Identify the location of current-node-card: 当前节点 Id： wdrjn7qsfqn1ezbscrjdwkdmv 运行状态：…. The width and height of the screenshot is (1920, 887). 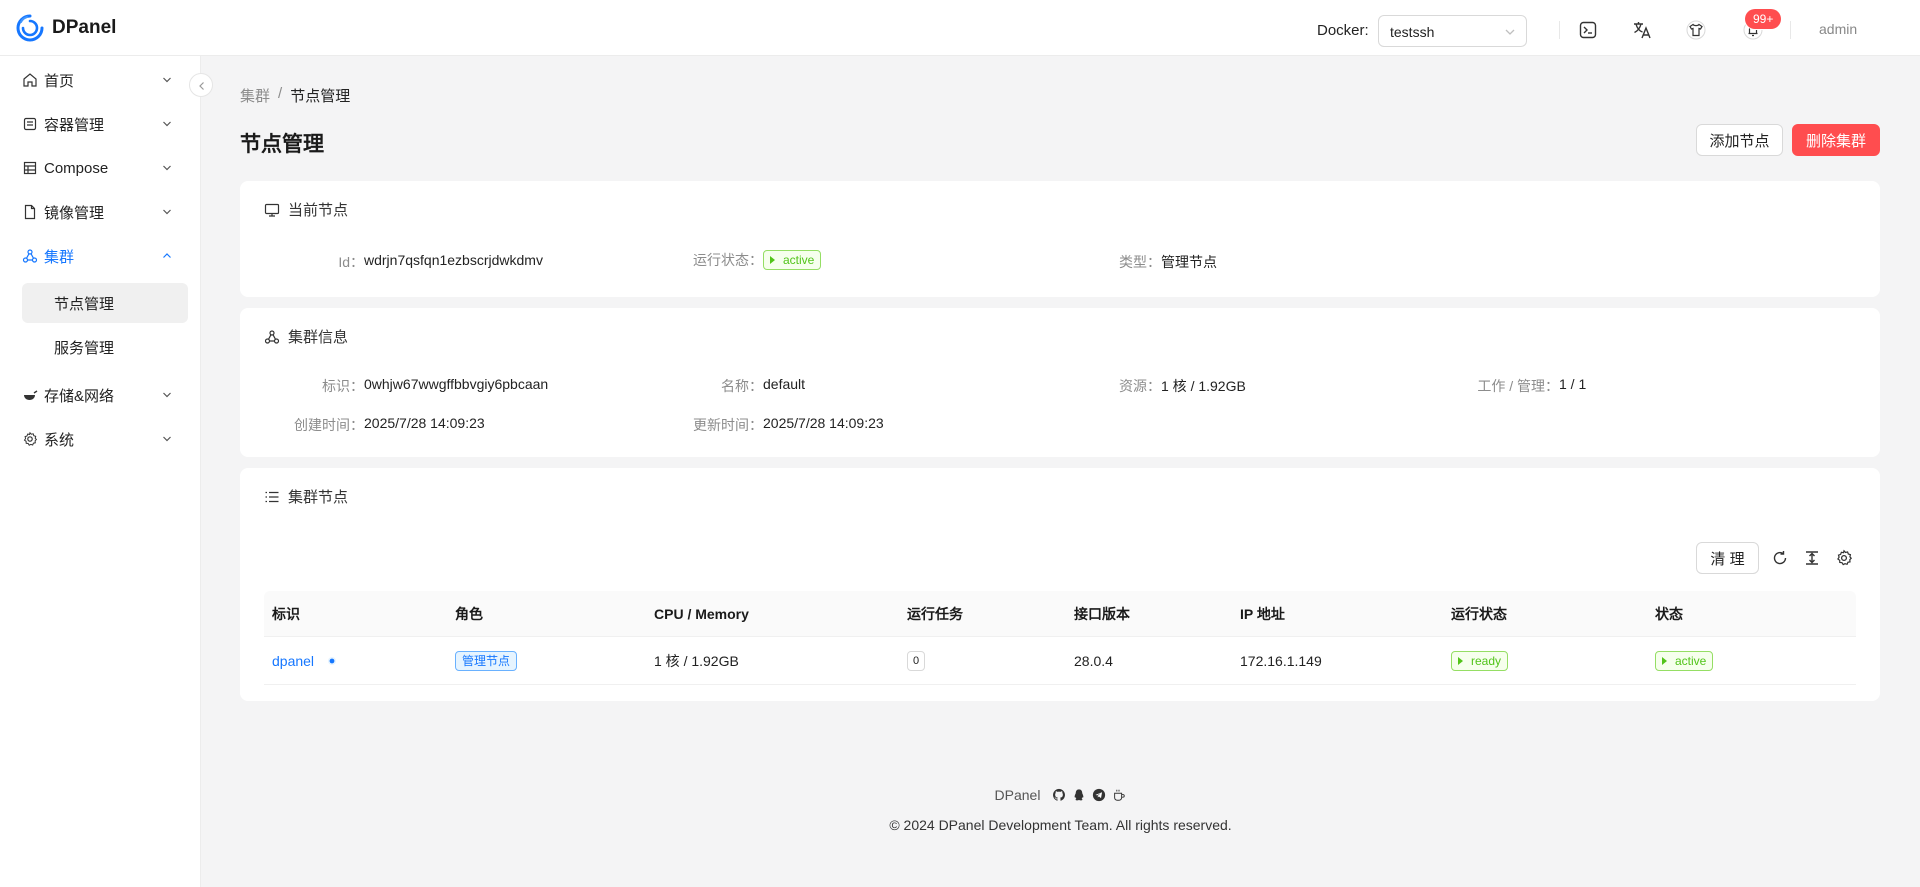
(1060, 239).